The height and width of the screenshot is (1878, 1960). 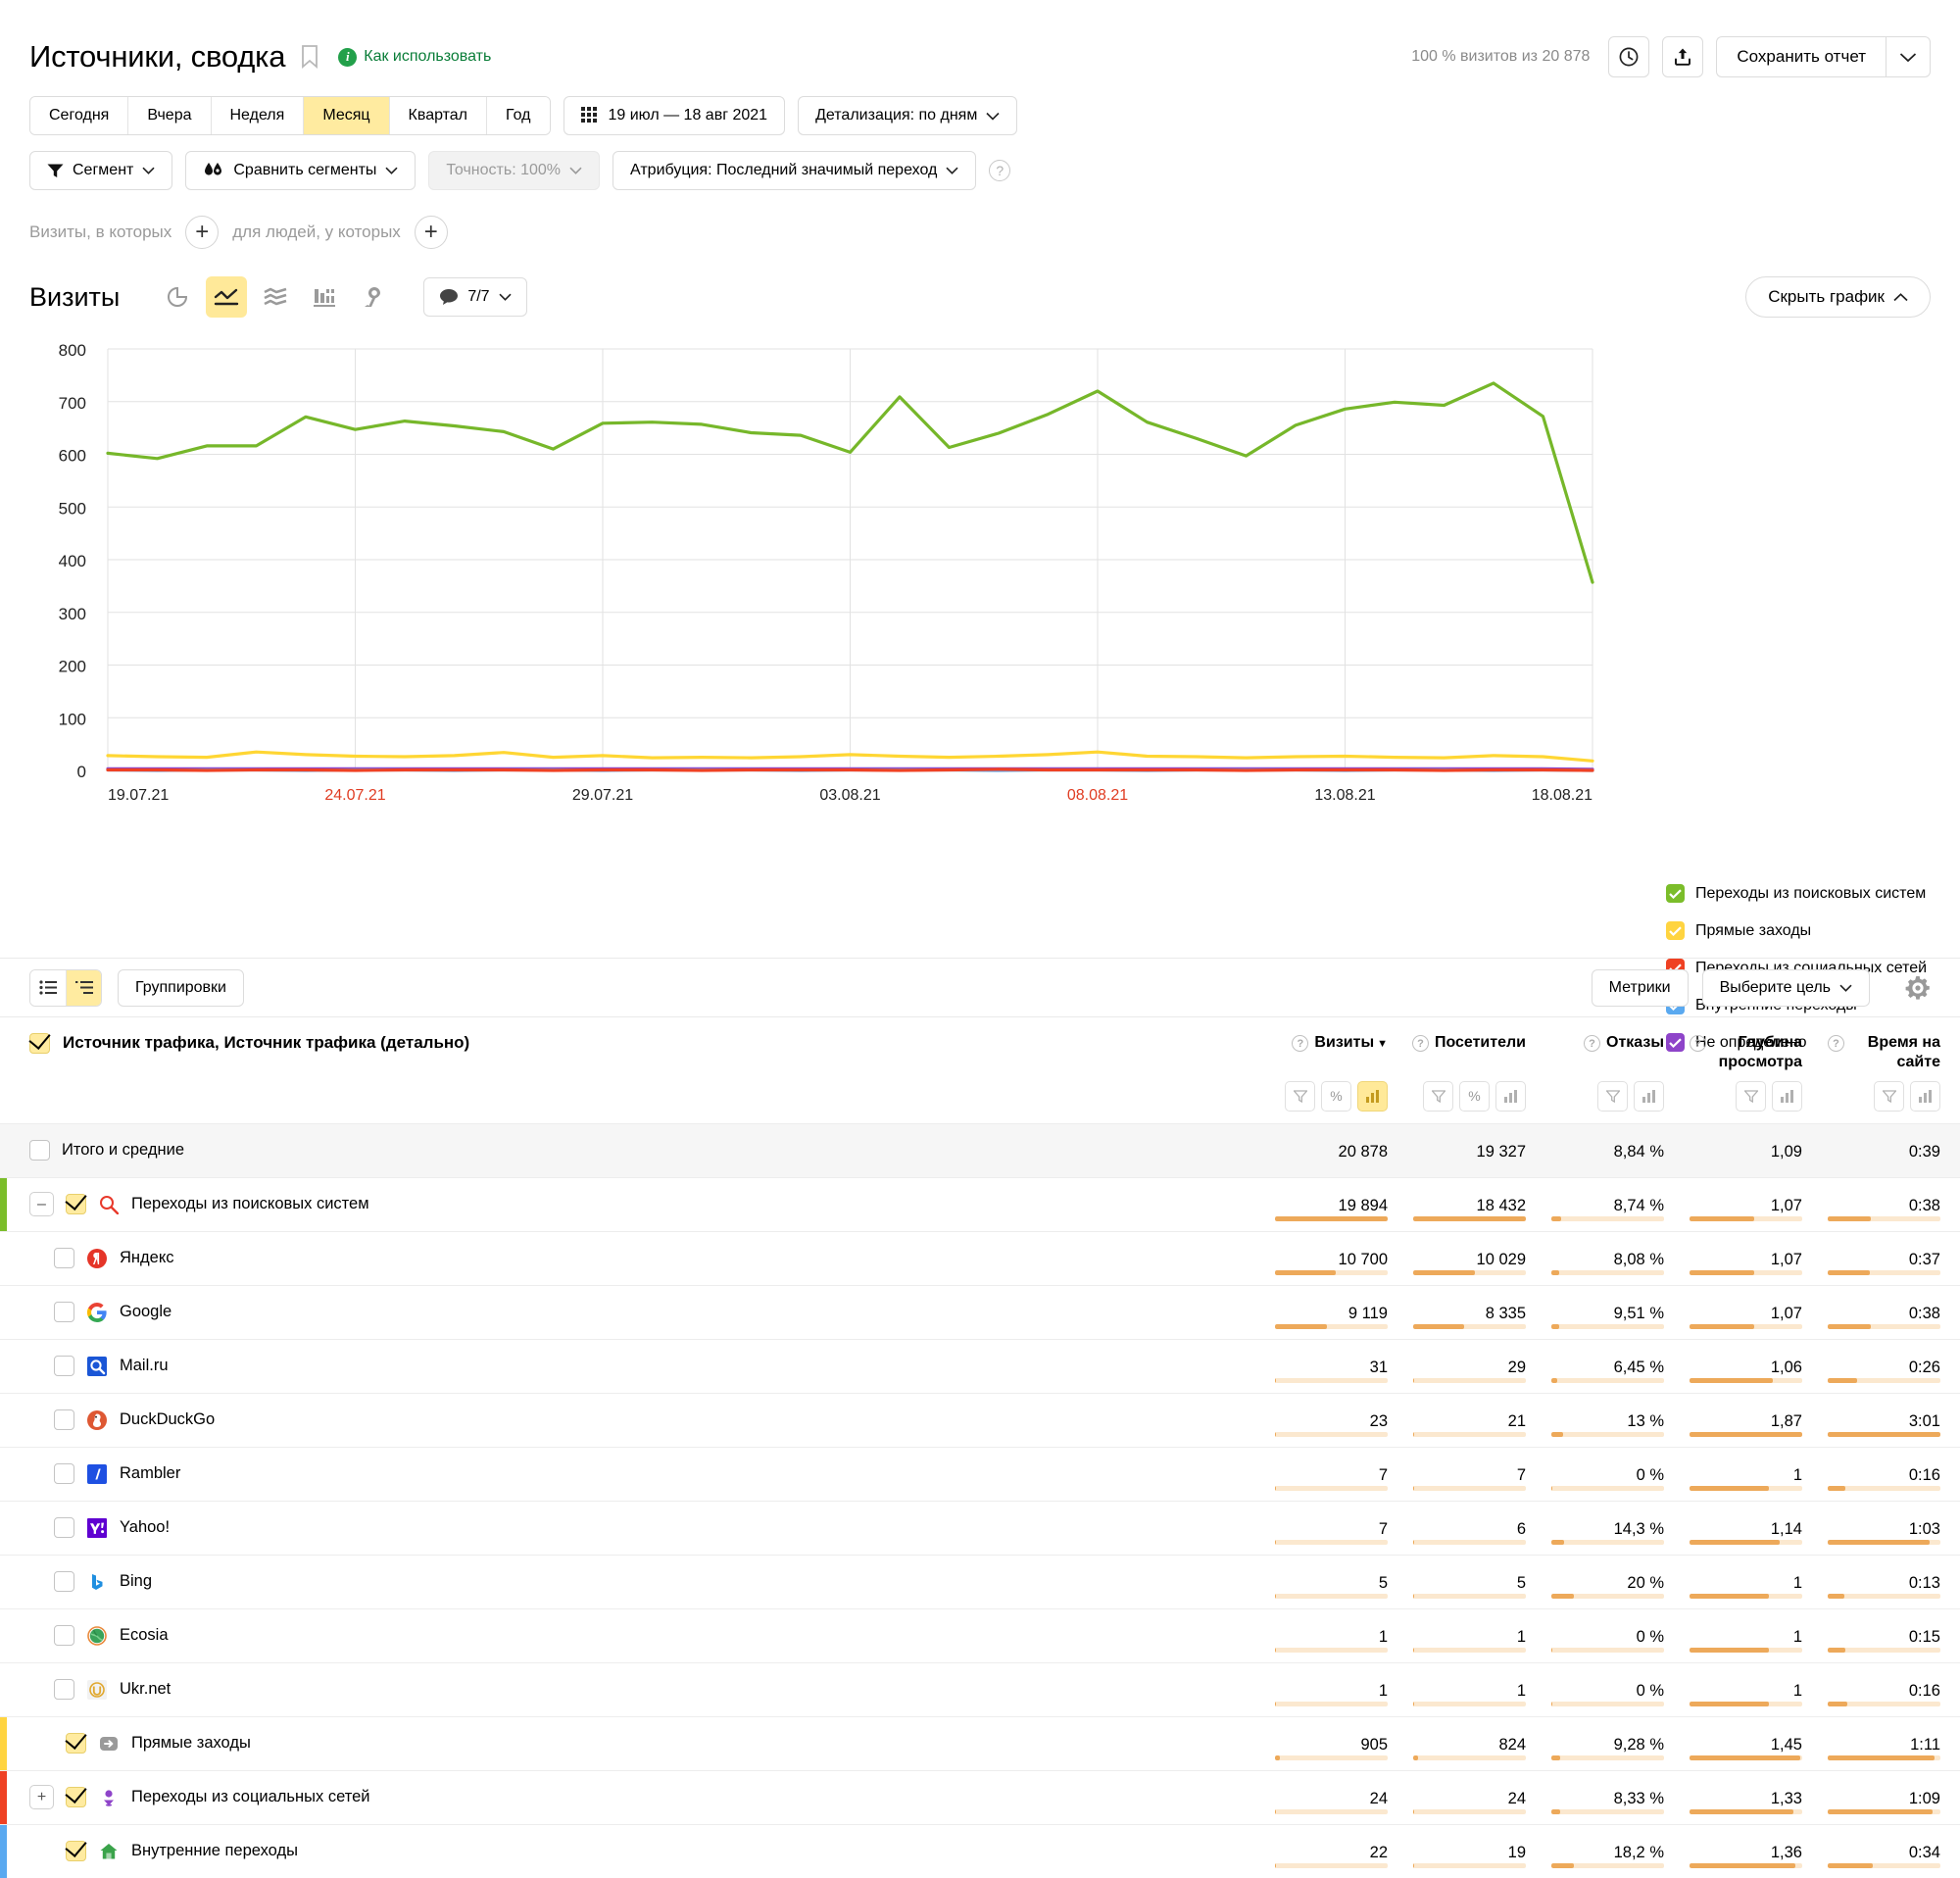 What do you see at coordinates (431, 233) in the screenshot?
I see `add-people-condition-button: +` at bounding box center [431, 233].